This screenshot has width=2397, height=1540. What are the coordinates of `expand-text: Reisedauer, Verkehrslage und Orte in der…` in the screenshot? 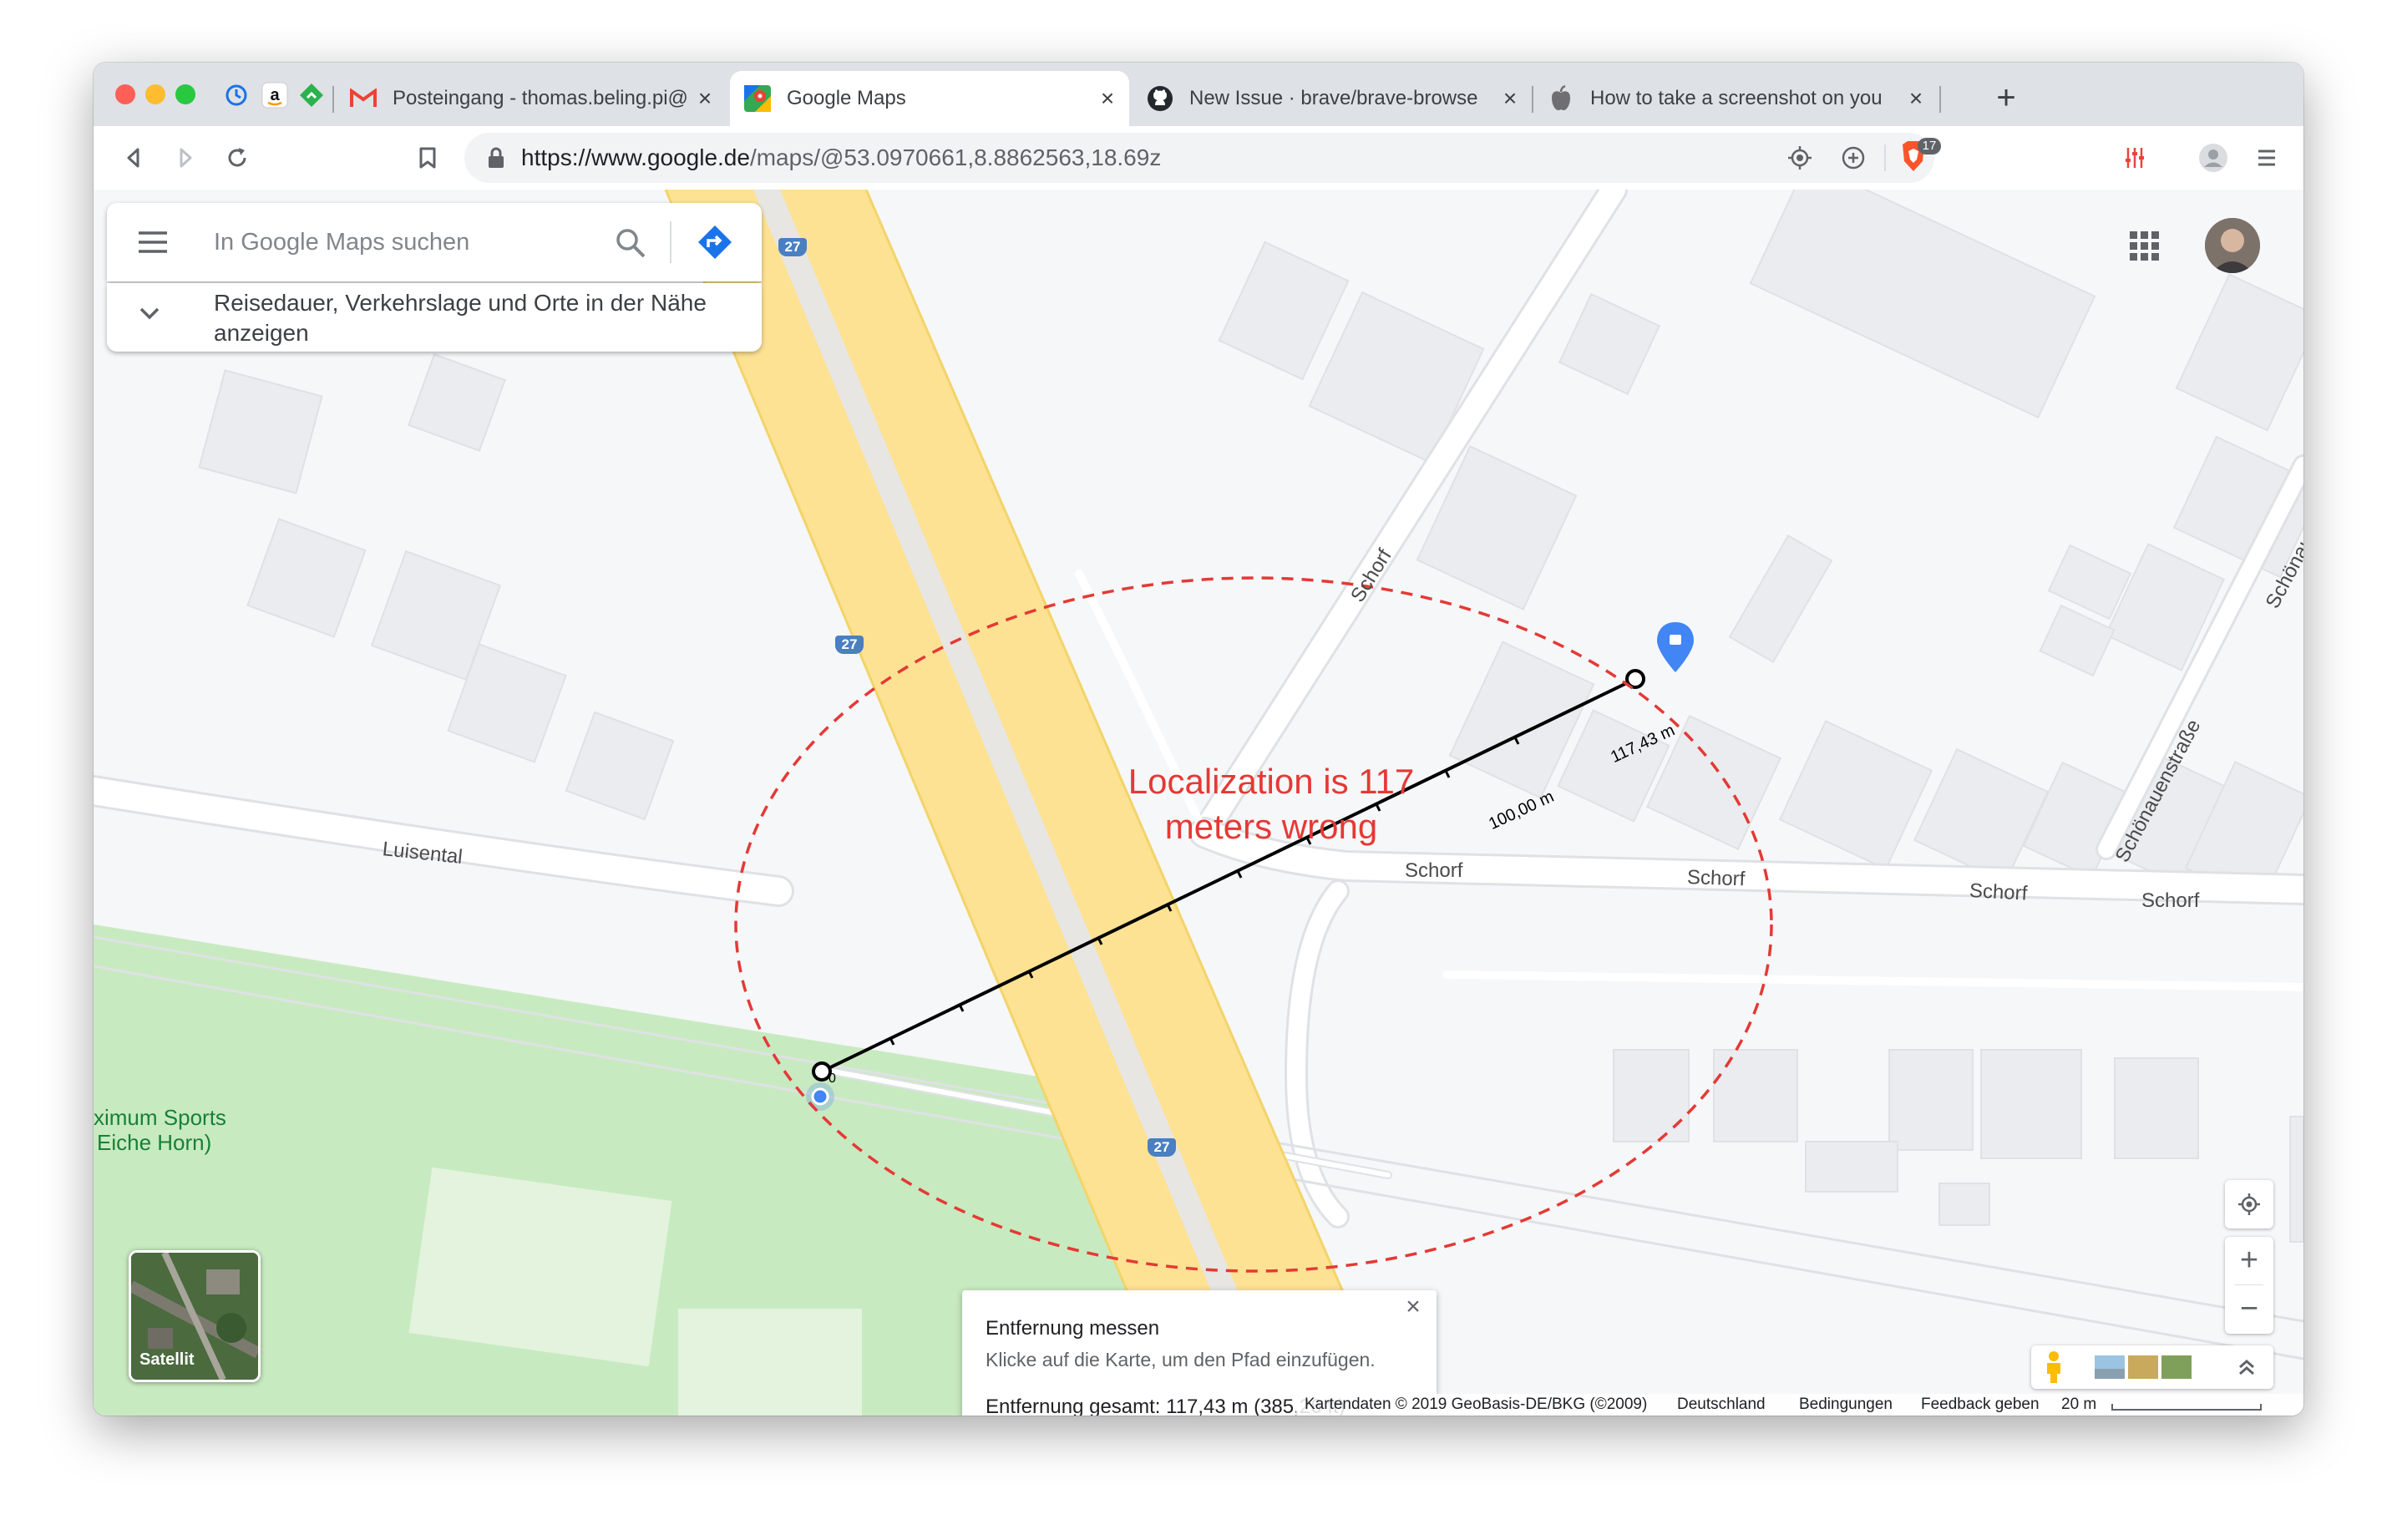 It's located at (461, 318).